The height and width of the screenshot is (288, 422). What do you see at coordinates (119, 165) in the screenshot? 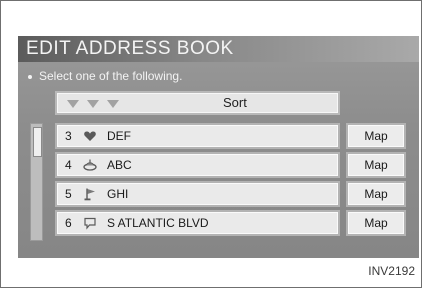
I see `row-name: ABC` at bounding box center [119, 165].